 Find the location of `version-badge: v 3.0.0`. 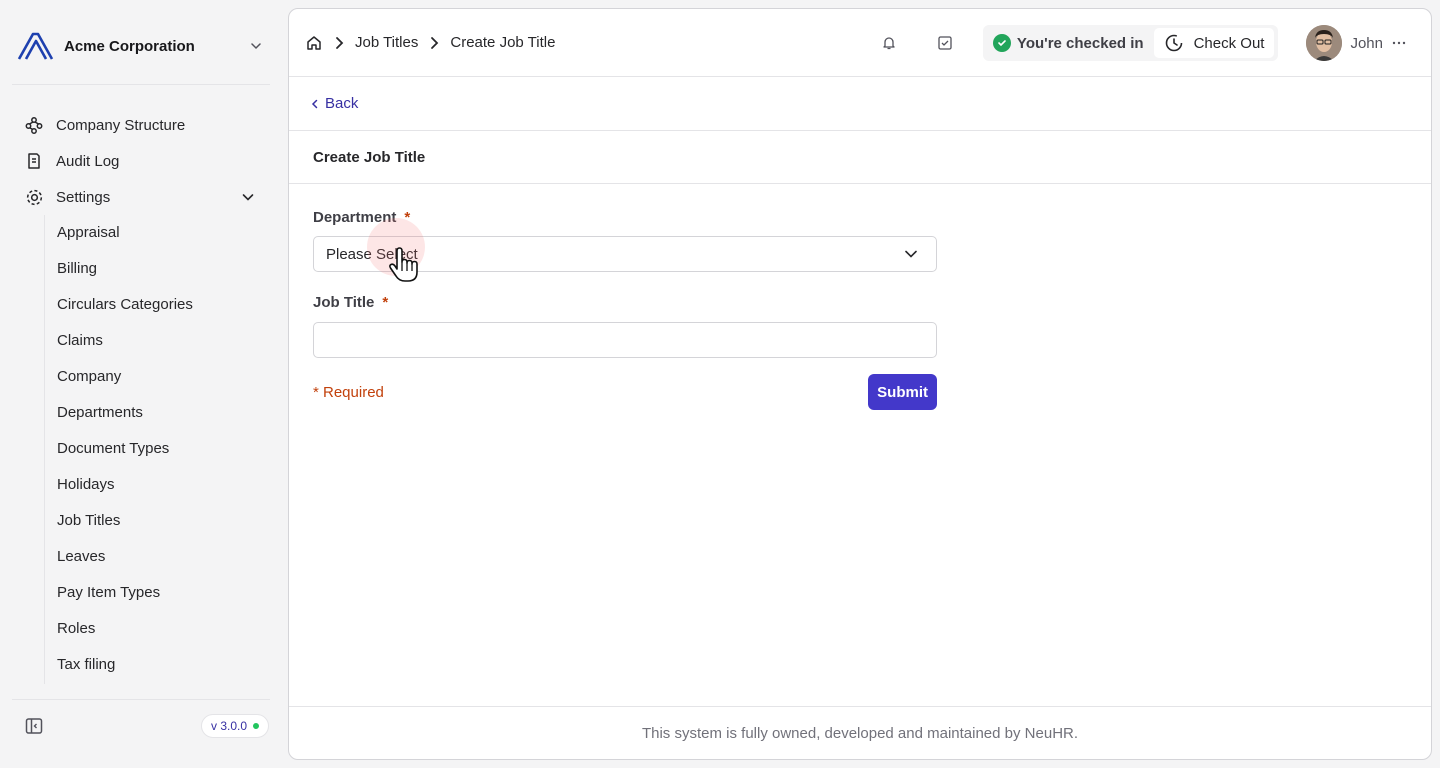

version-badge: v 3.0.0 is located at coordinates (235, 726).